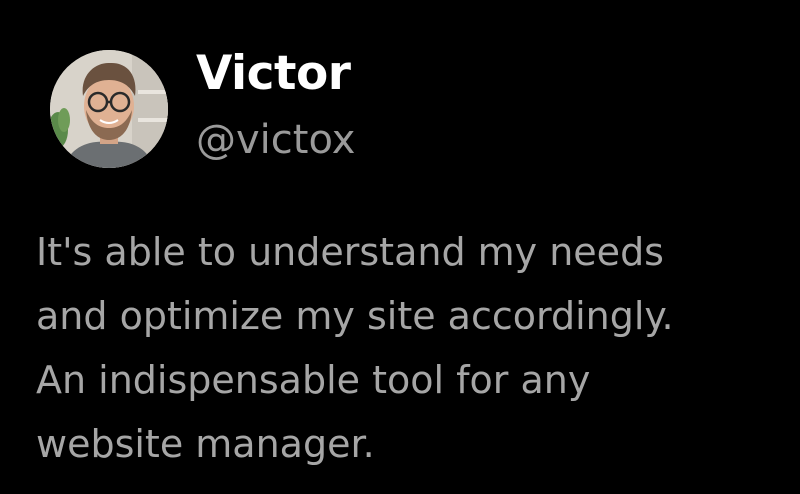  I want to click on avatar-image, so click(109, 109).